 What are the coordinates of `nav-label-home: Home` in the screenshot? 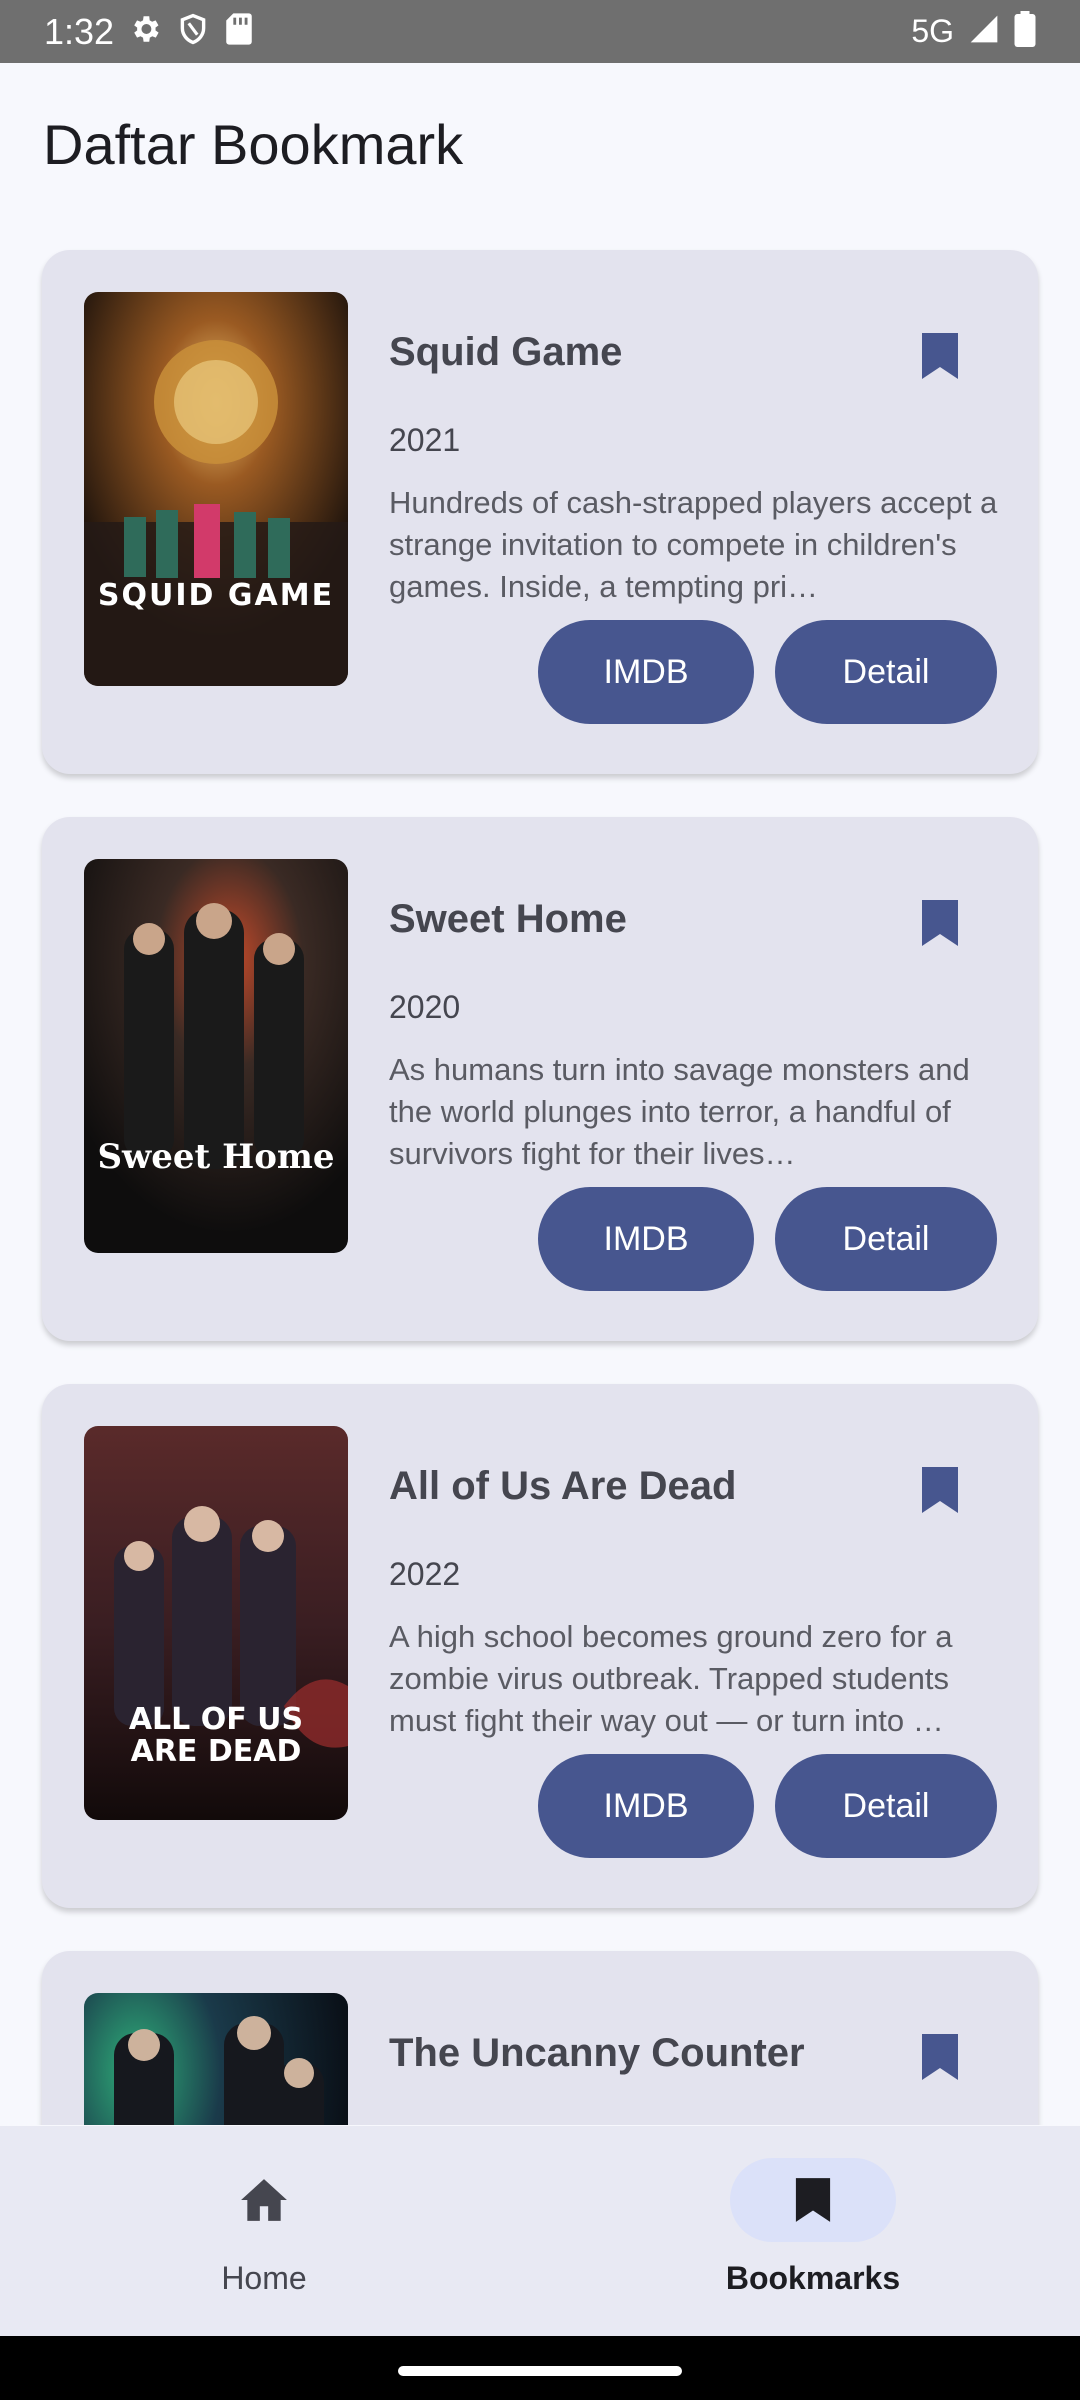 It's located at (264, 2278).